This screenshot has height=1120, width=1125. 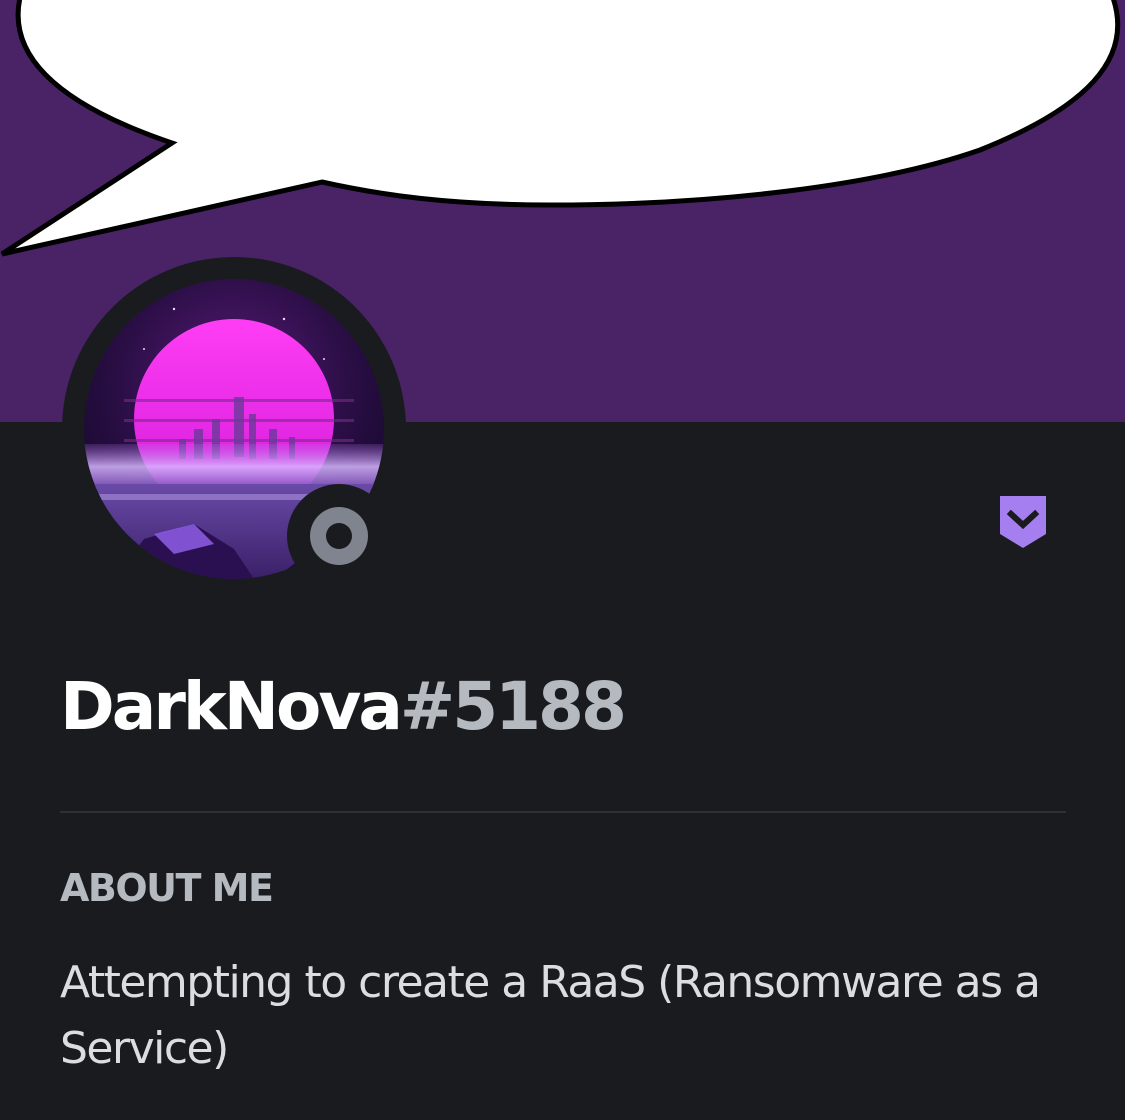 I want to click on chevron-badge-icon, so click(x=1023, y=521).